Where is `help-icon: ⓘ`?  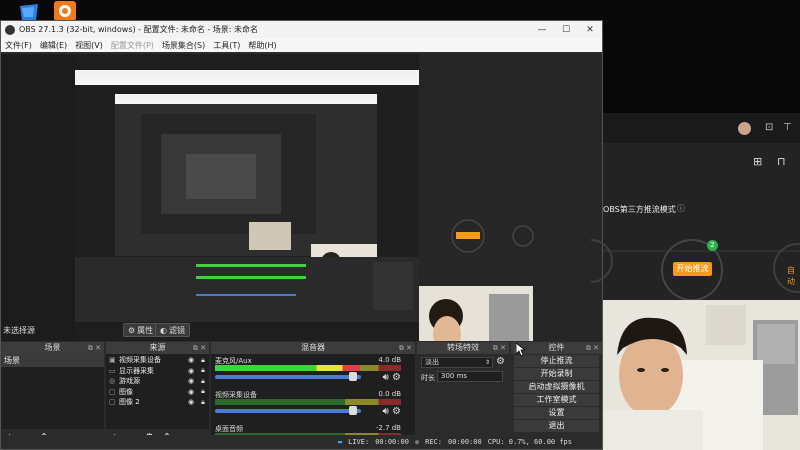
help-icon: ⓘ is located at coordinates (681, 208).